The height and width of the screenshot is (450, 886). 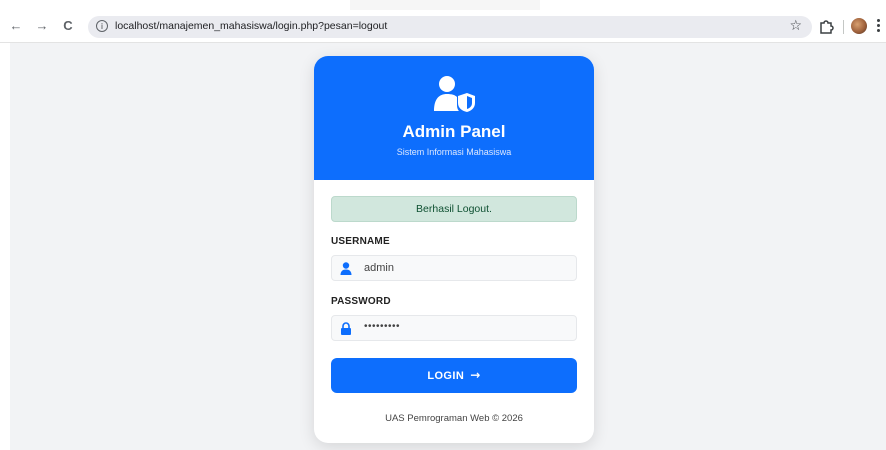 What do you see at coordinates (454, 268) in the screenshot?
I see `username-field: admin` at bounding box center [454, 268].